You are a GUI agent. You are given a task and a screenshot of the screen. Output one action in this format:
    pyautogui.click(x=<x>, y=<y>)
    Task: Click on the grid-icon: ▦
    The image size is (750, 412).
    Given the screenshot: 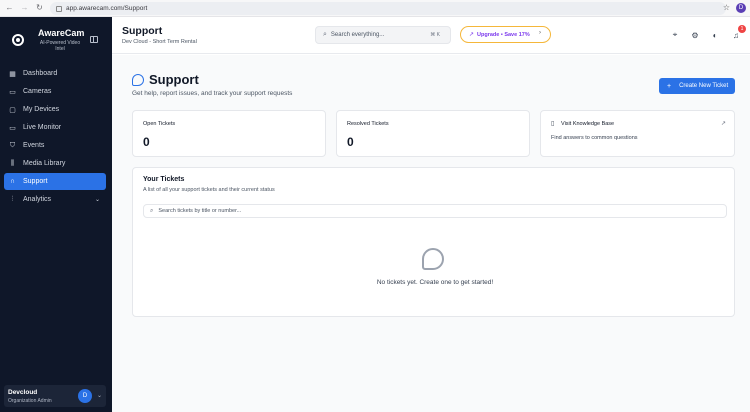 What is the action you would take?
    pyautogui.click(x=12, y=74)
    